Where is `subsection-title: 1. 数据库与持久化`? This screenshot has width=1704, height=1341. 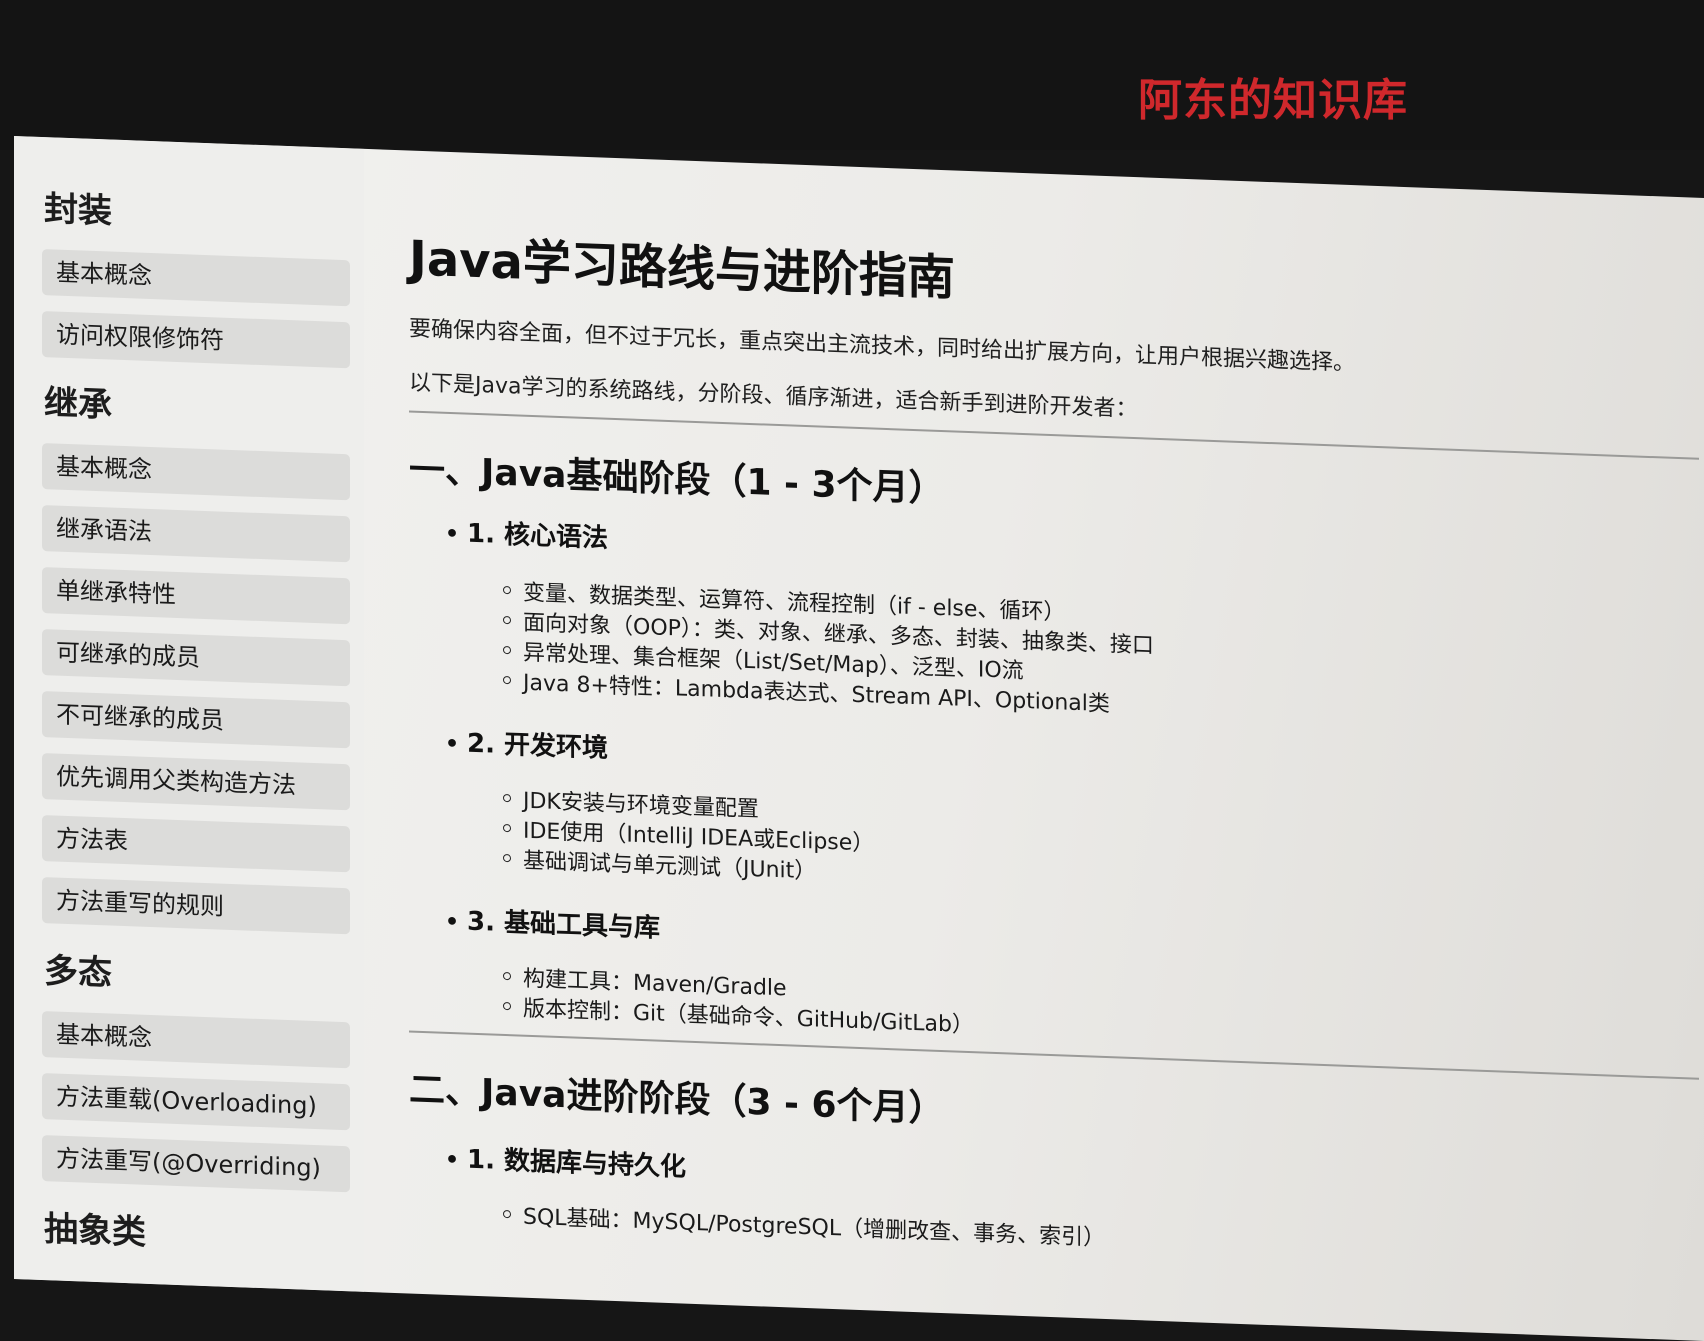
subsection-title: 1. 数据库与持久化 is located at coordinates (577, 1163).